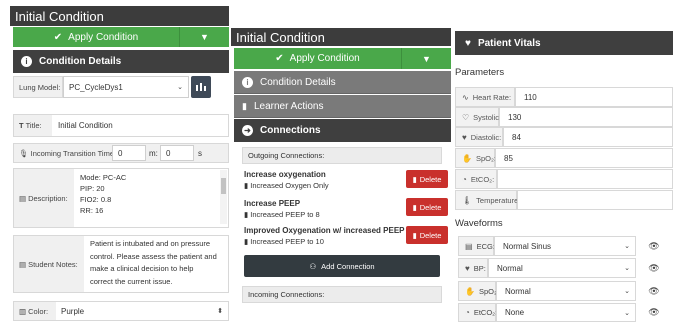 This screenshot has height=322, width=685. What do you see at coordinates (566, 312) in the screenshot?
I see `etco2-waveform-select: None ⌄` at bounding box center [566, 312].